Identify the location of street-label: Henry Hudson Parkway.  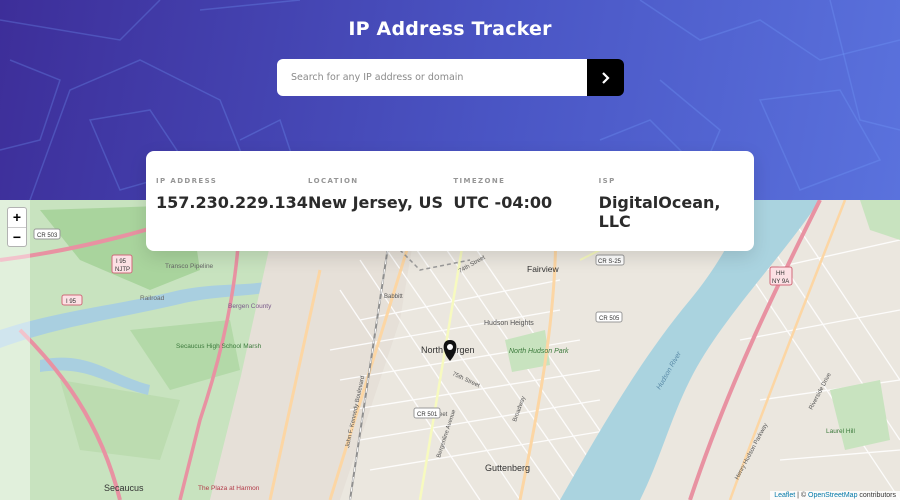
(751, 451).